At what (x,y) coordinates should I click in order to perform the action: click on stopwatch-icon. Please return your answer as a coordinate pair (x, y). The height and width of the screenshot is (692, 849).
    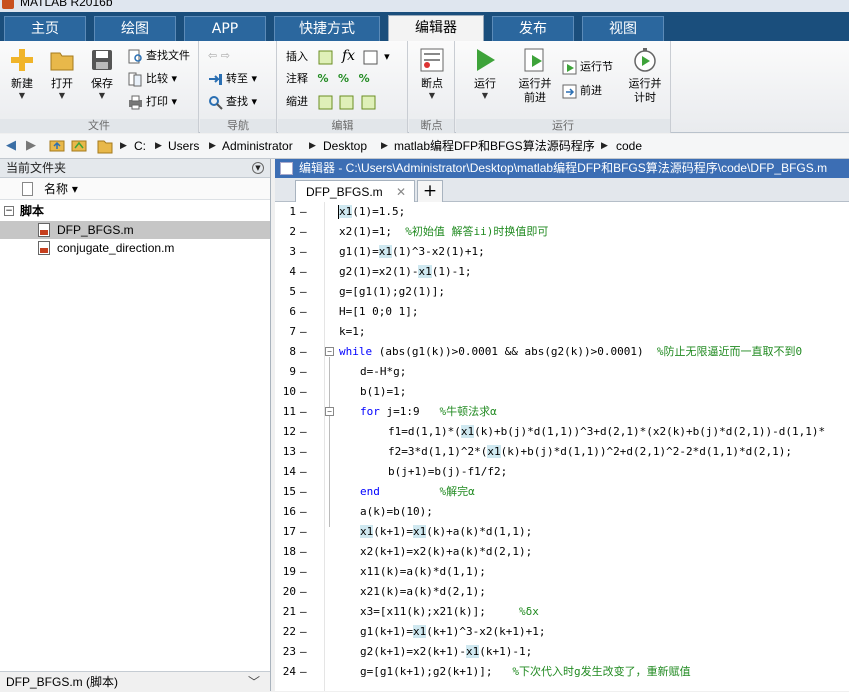
    Looking at the image, I should click on (645, 60).